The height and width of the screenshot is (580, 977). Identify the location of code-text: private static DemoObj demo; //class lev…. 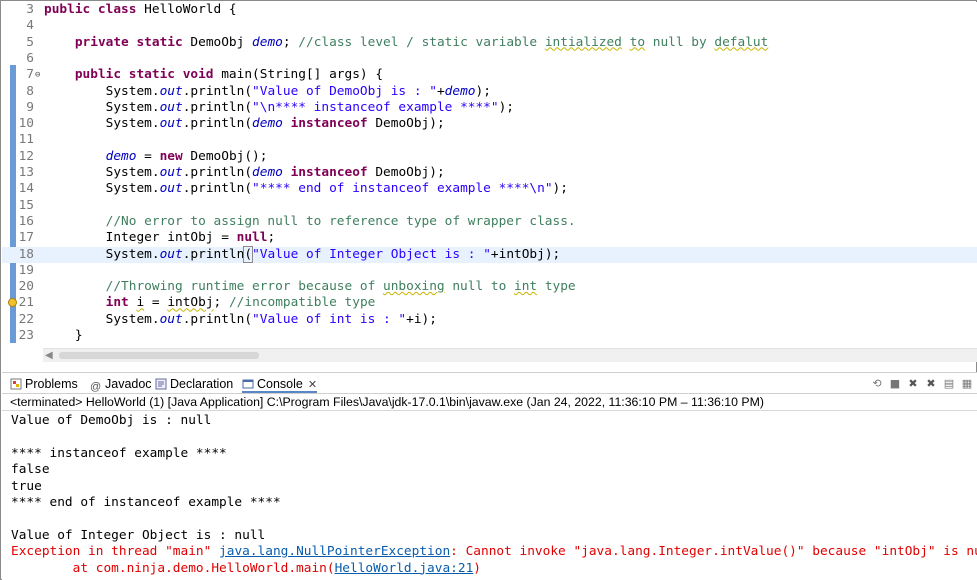
(421, 42).